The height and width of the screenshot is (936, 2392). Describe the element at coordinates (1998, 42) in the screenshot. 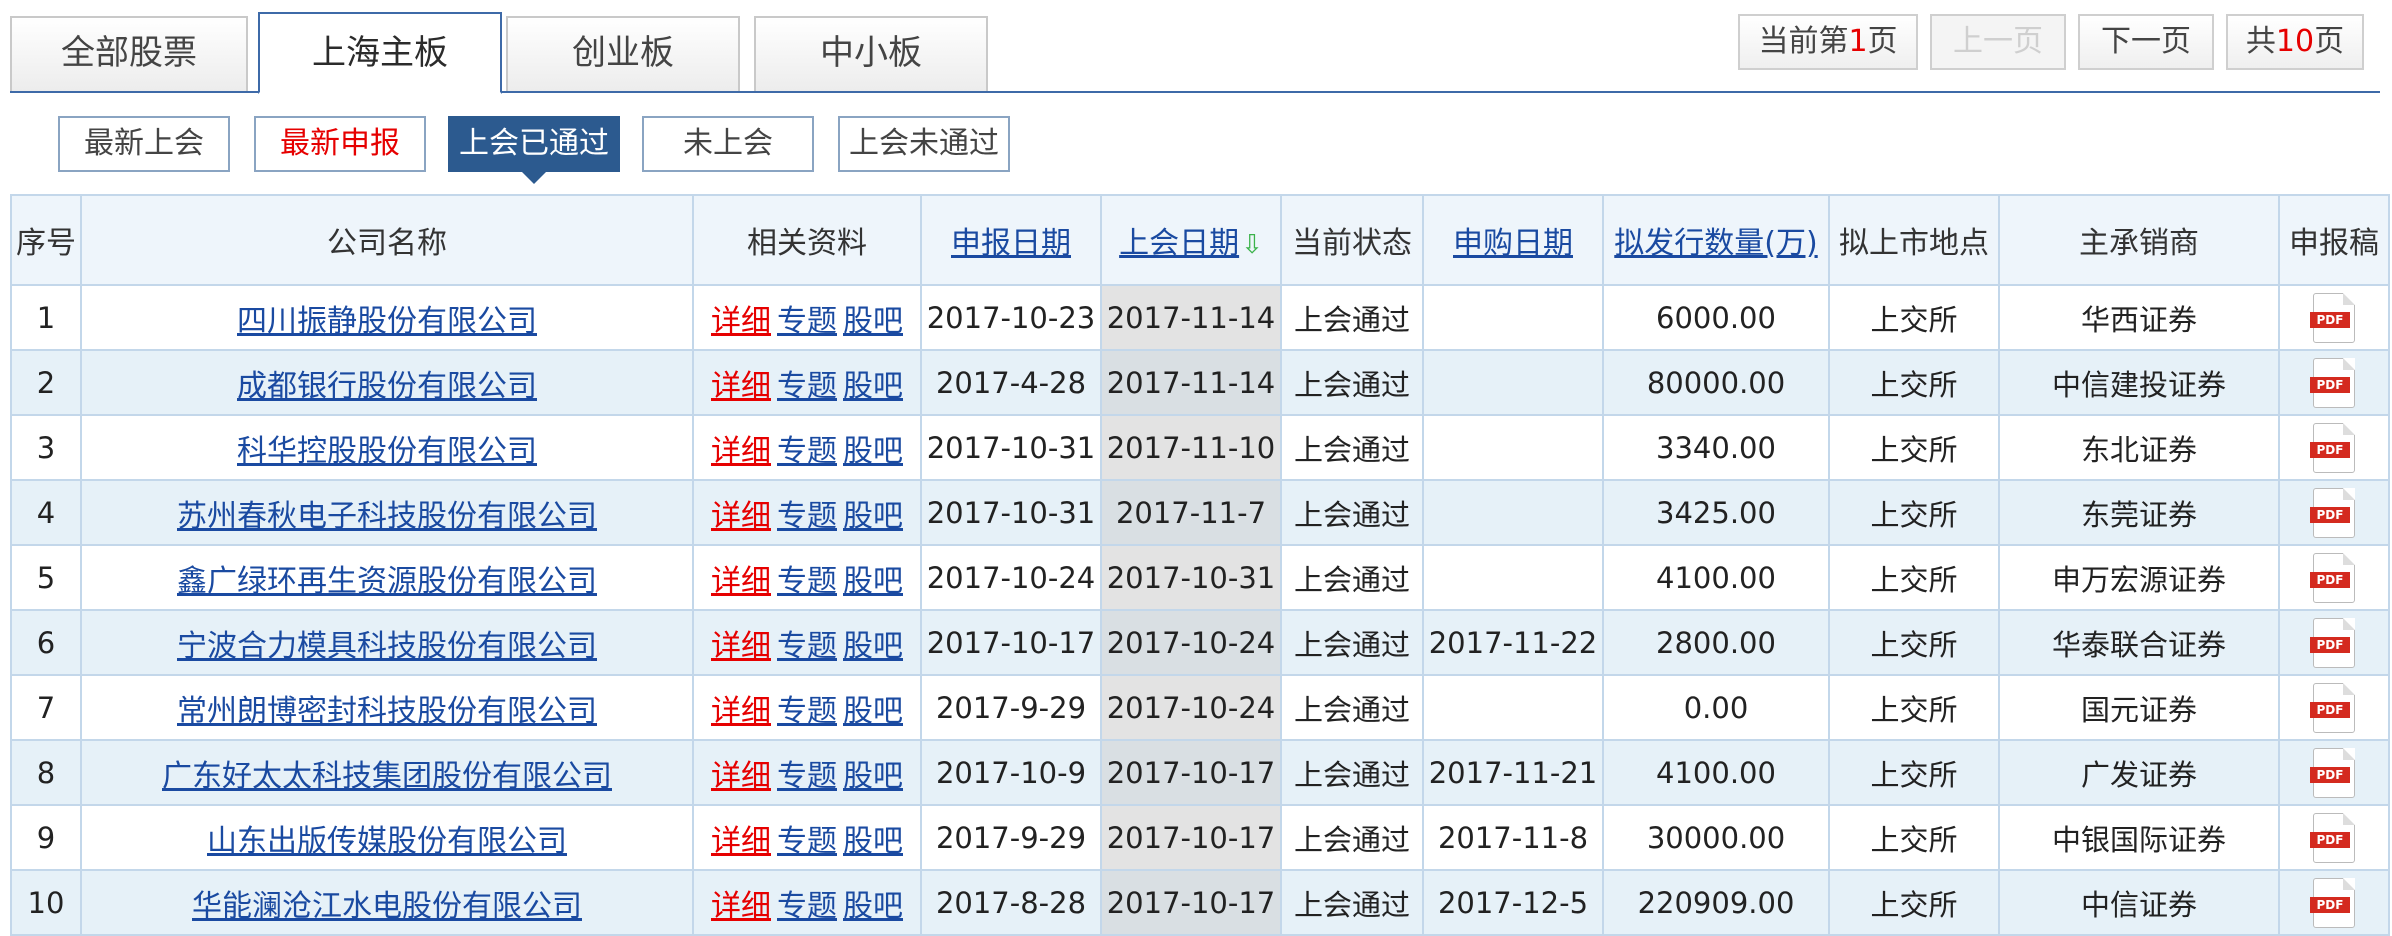

I see `prev-page-button: 上一页` at that location.